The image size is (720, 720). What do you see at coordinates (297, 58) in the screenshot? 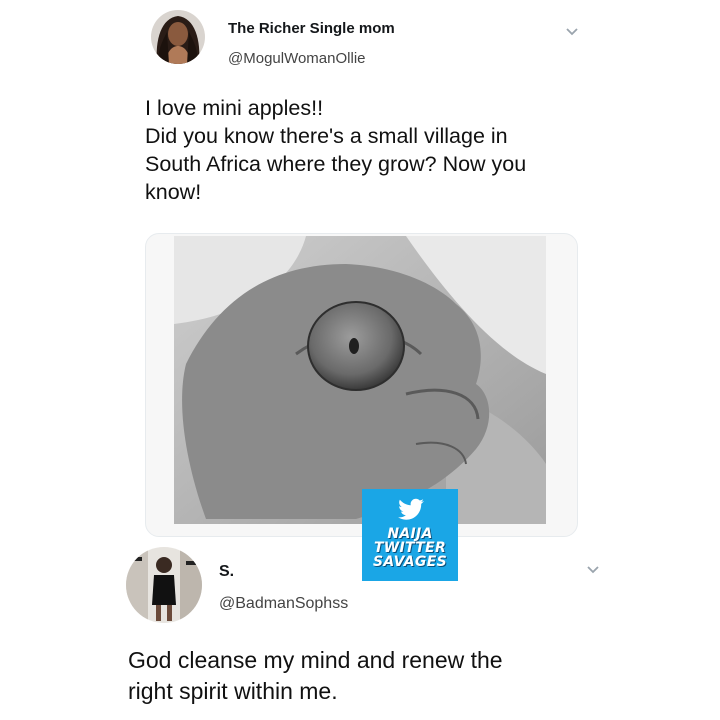
I see `tweet-author-handle: @MogulWomanOllie` at bounding box center [297, 58].